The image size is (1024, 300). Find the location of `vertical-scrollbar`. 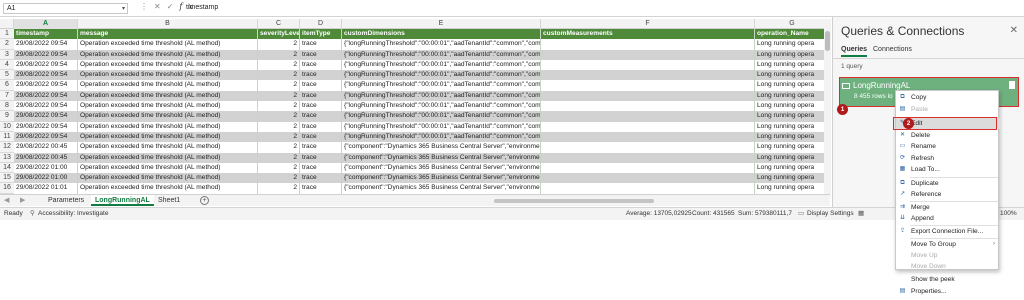

vertical-scrollbar is located at coordinates (827, 108).